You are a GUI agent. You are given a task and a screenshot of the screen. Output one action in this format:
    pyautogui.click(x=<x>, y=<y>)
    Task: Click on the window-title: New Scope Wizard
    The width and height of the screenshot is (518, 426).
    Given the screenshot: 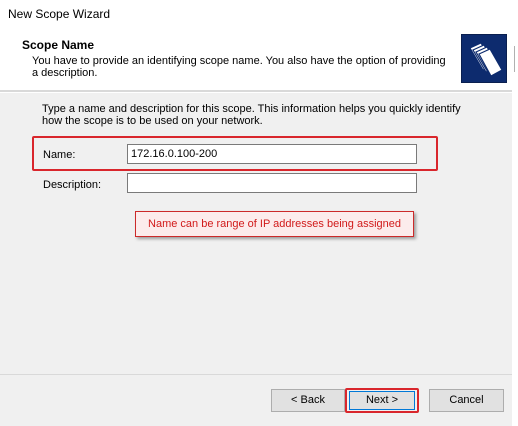 What is the action you would take?
    pyautogui.click(x=59, y=14)
    